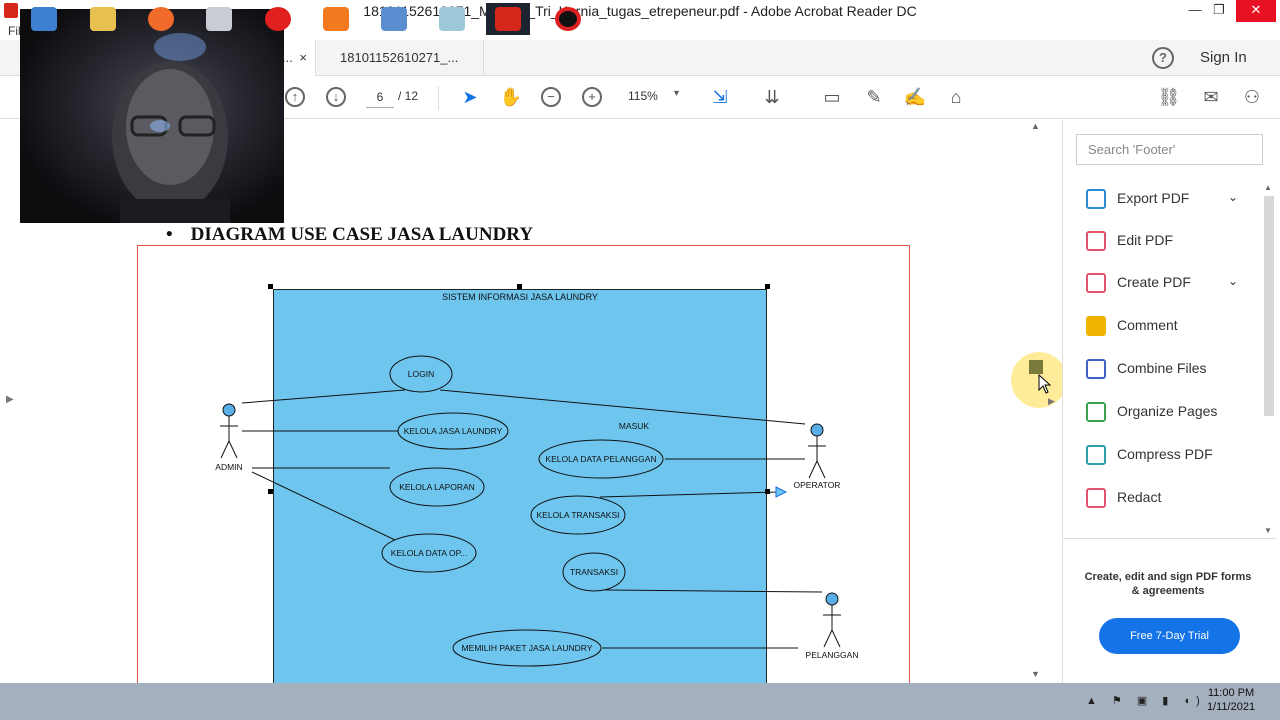 Image resolution: width=1280 pixels, height=720 pixels. I want to click on tool-organize-pages: Organize Pages, so click(1171, 412).